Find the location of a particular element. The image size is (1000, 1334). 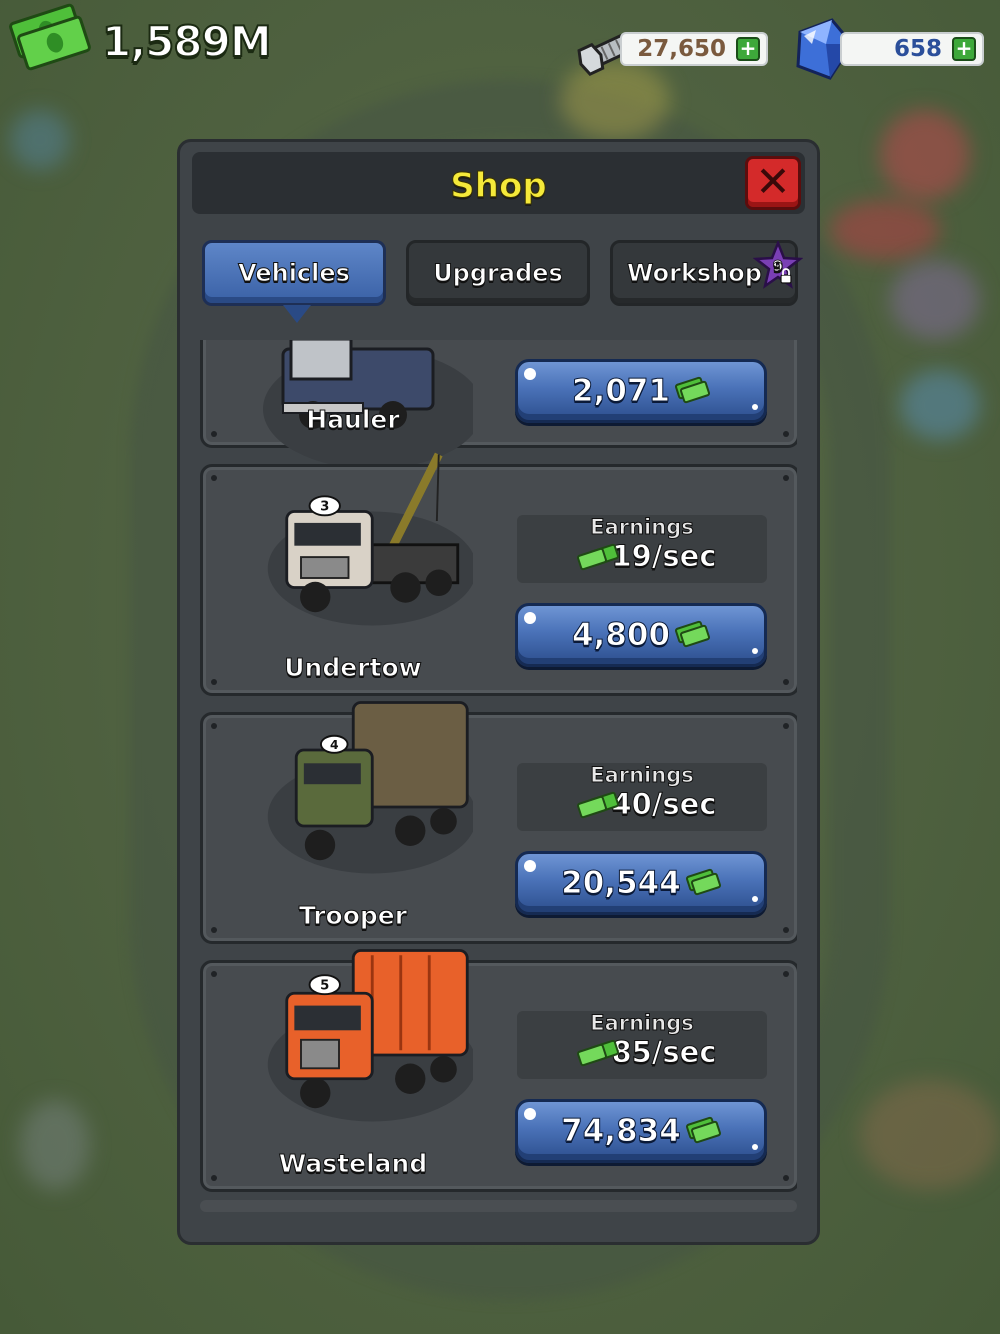

tab-workshop: Workshop 9 is located at coordinates (706, 273).